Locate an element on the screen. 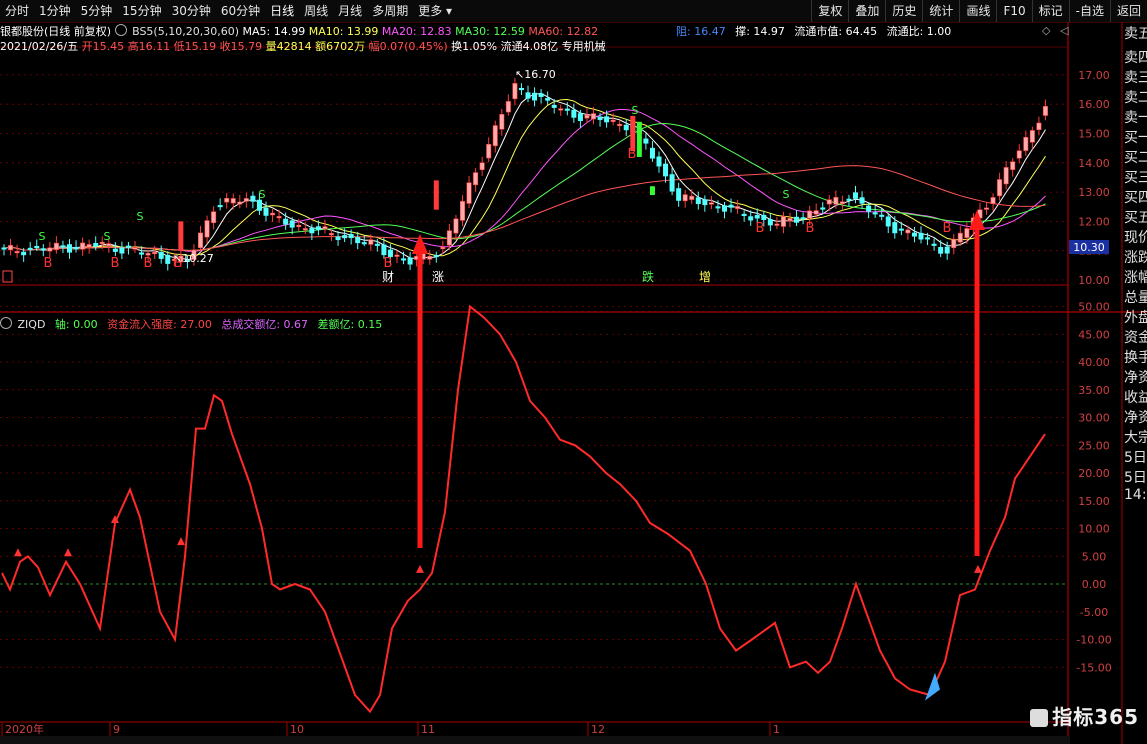 The height and width of the screenshot is (744, 1147). ma60-value: MA60: 12.82 is located at coordinates (563, 31).